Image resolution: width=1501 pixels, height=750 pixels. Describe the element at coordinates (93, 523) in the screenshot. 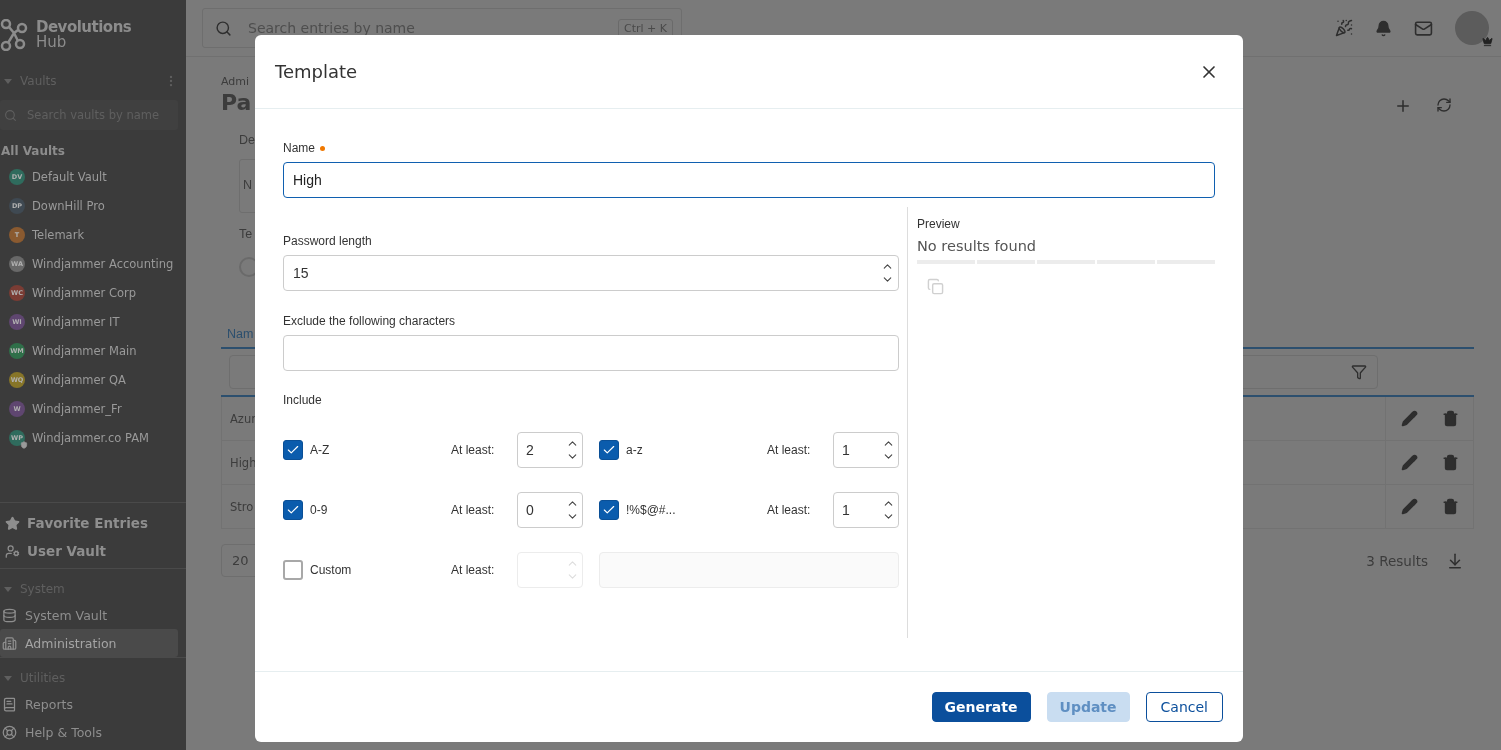

I see `pinned-link: Favorite Entries` at that location.